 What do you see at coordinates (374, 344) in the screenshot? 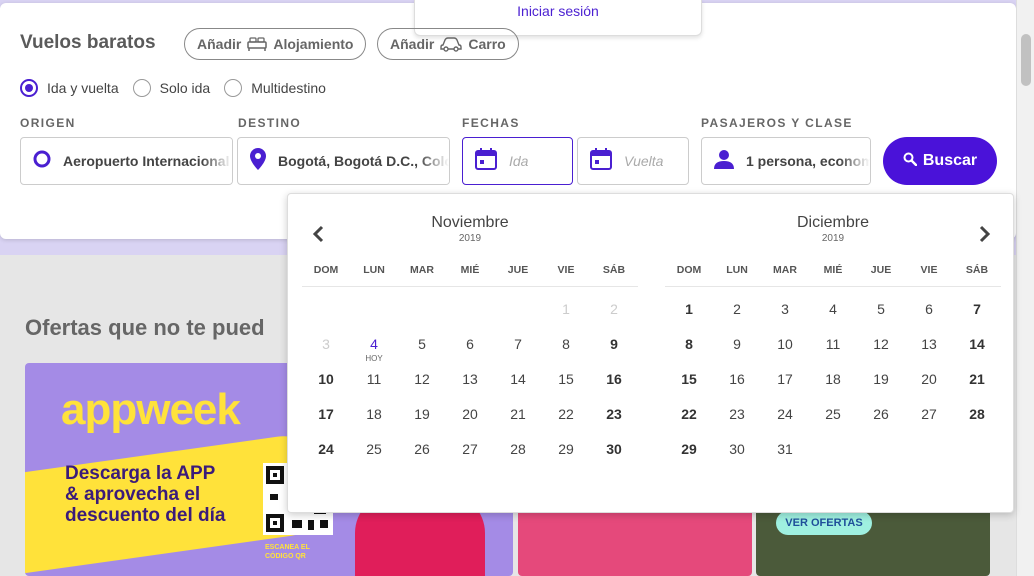
I see `calendar-day: 4 HOY` at bounding box center [374, 344].